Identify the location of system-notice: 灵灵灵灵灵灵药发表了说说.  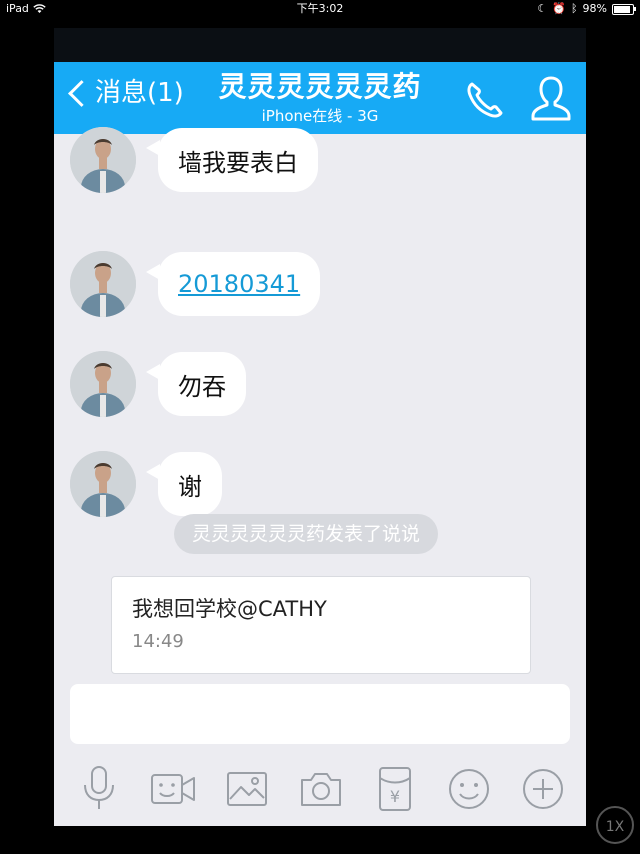
(306, 534).